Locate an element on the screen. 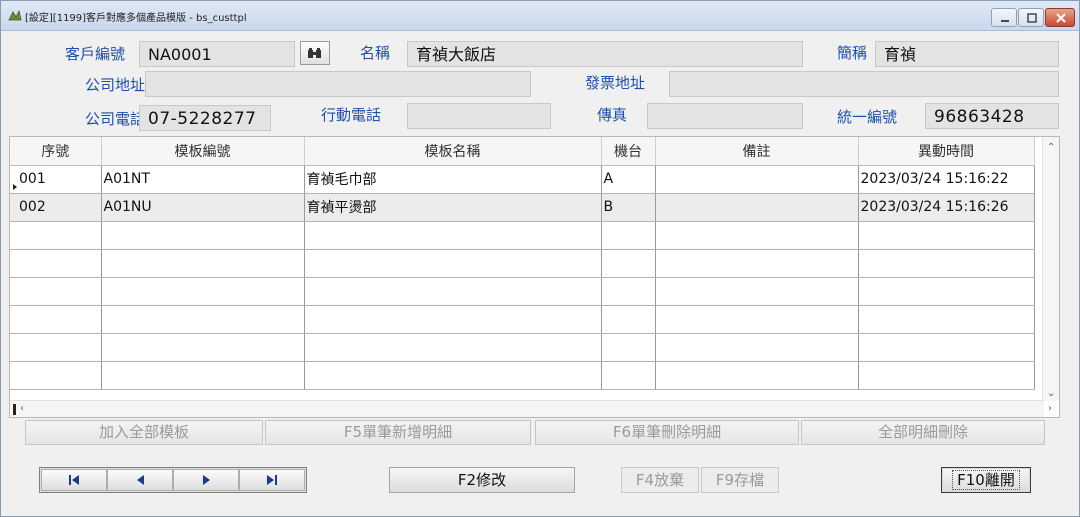 The image size is (1080, 517). company-phone-field: 07-5228277 is located at coordinates (205, 118).